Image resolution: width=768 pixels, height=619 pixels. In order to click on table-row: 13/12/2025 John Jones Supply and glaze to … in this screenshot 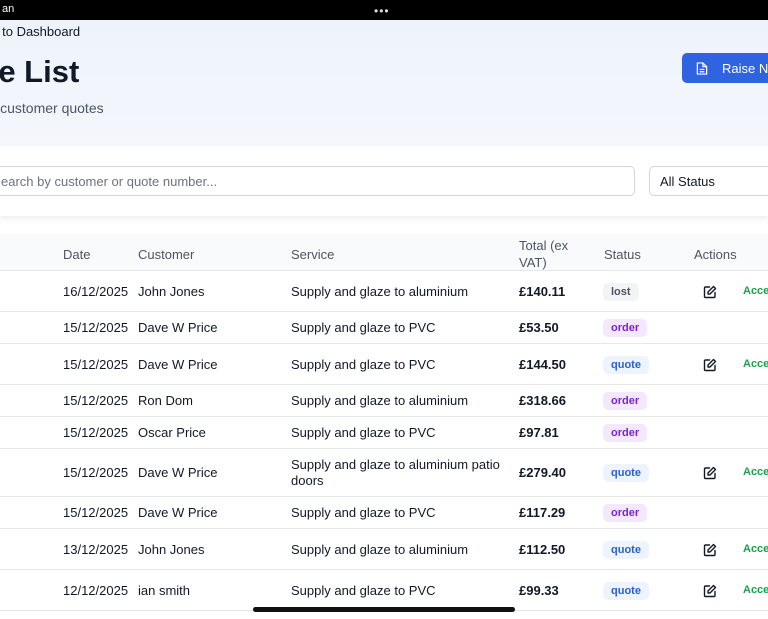, I will do `click(384, 549)`.